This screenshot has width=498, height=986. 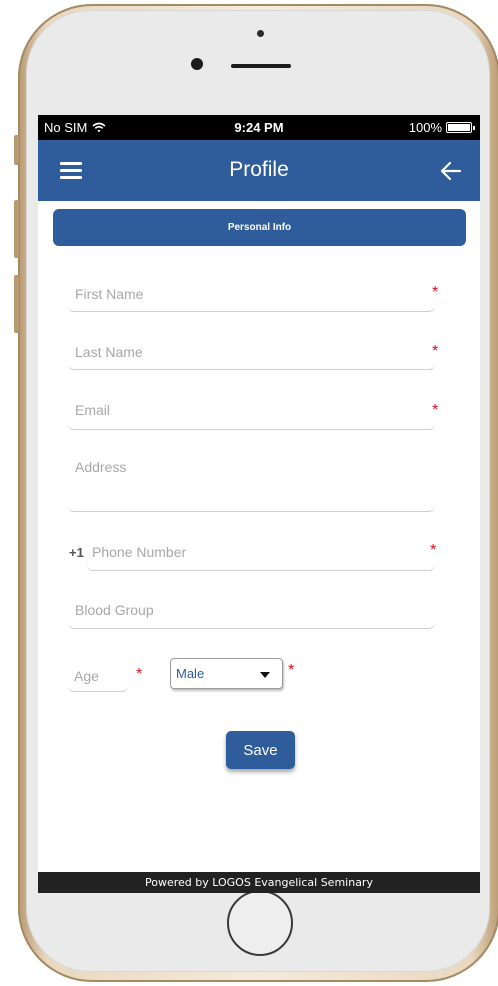 What do you see at coordinates (245, 410) in the screenshot?
I see `email-input` at bounding box center [245, 410].